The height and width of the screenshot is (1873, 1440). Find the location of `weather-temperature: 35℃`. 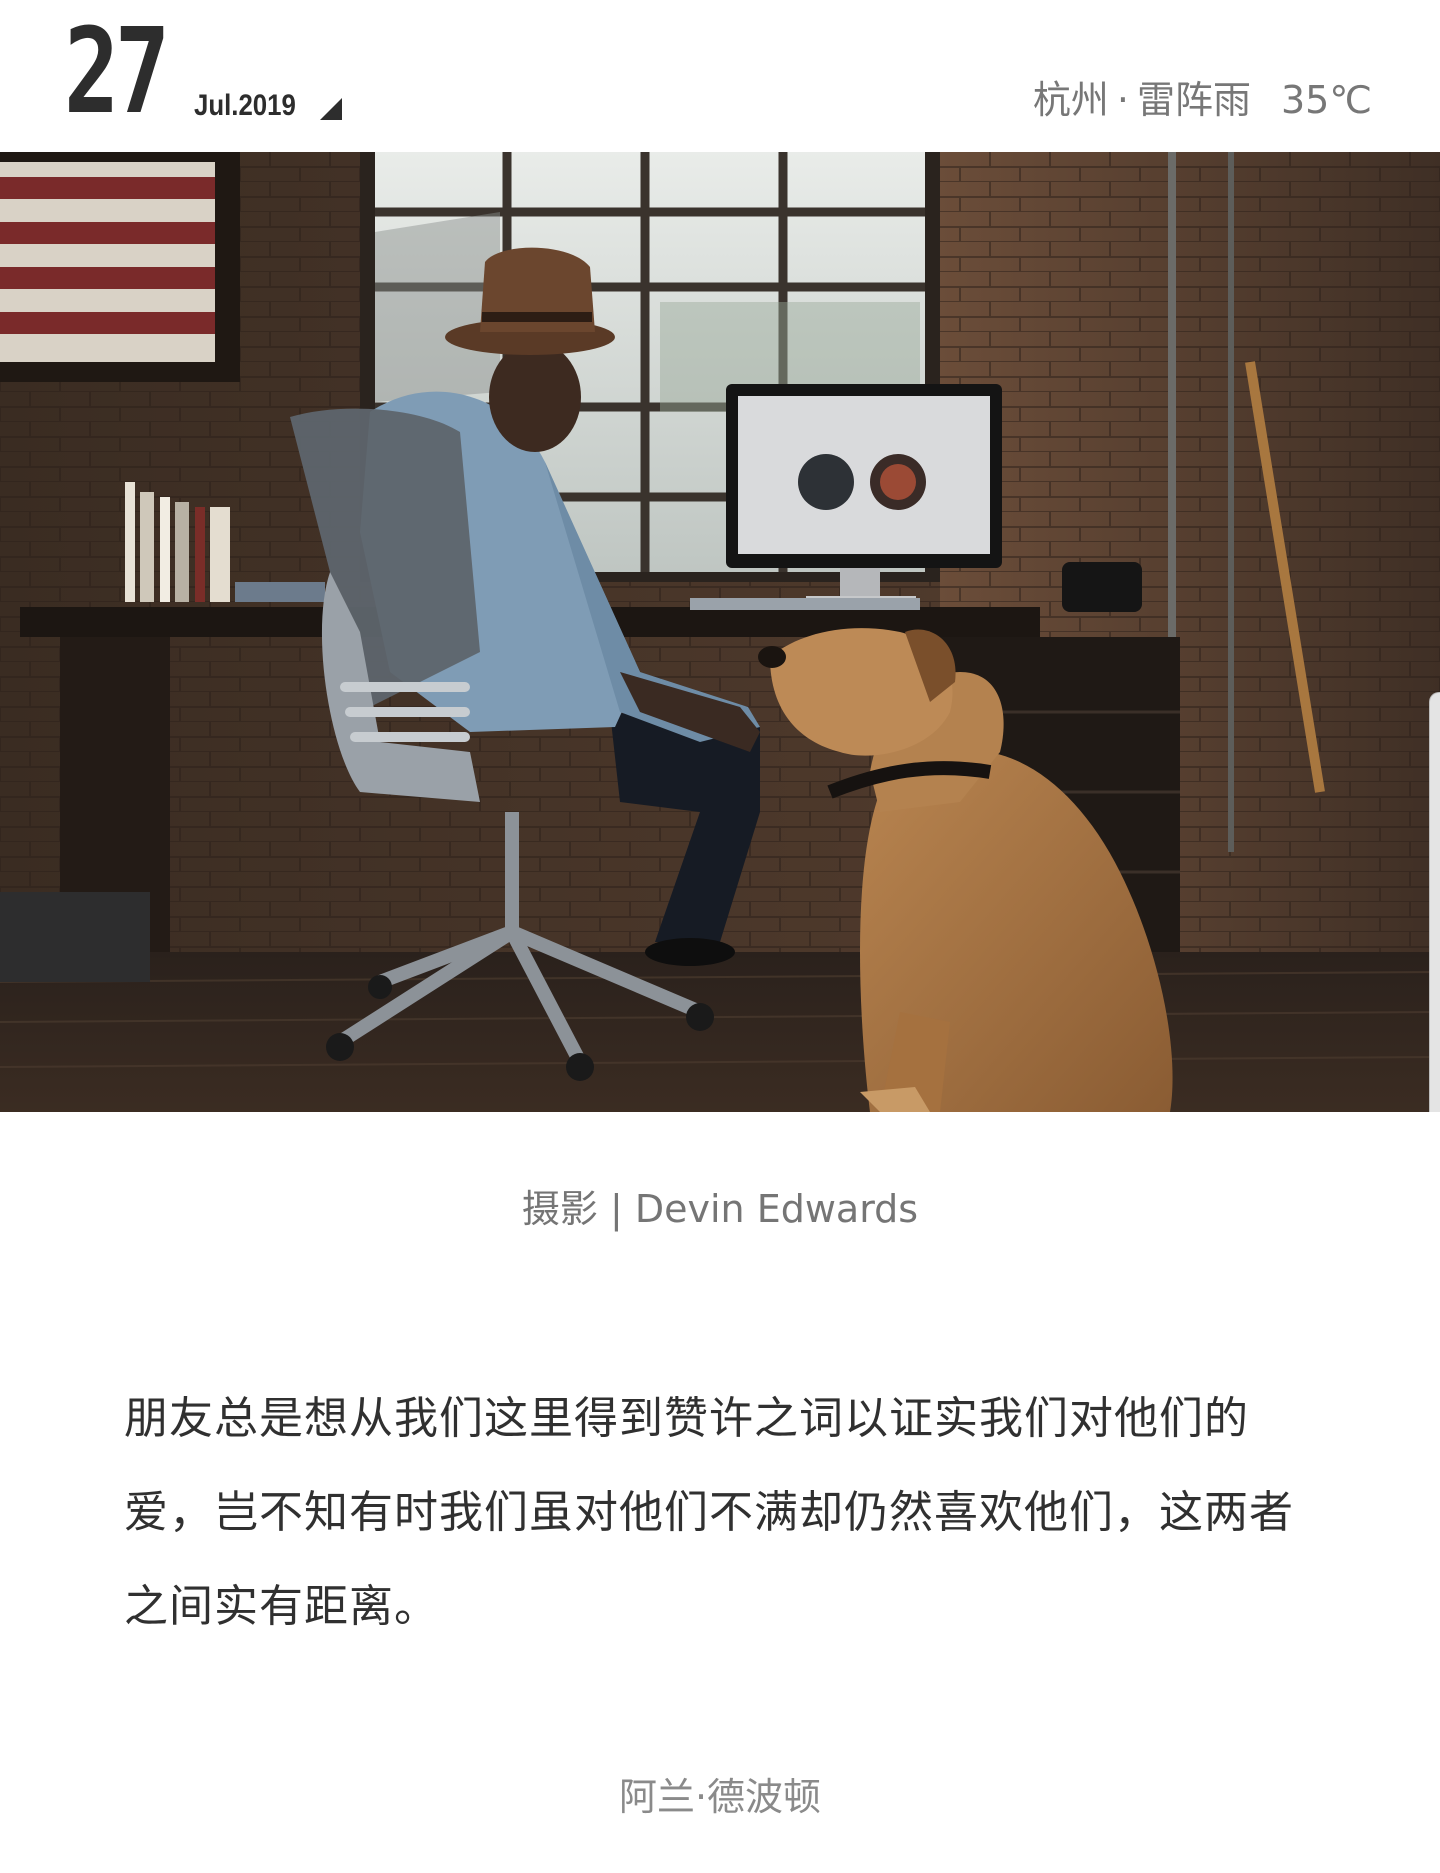

weather-temperature: 35℃ is located at coordinates (1326, 100).